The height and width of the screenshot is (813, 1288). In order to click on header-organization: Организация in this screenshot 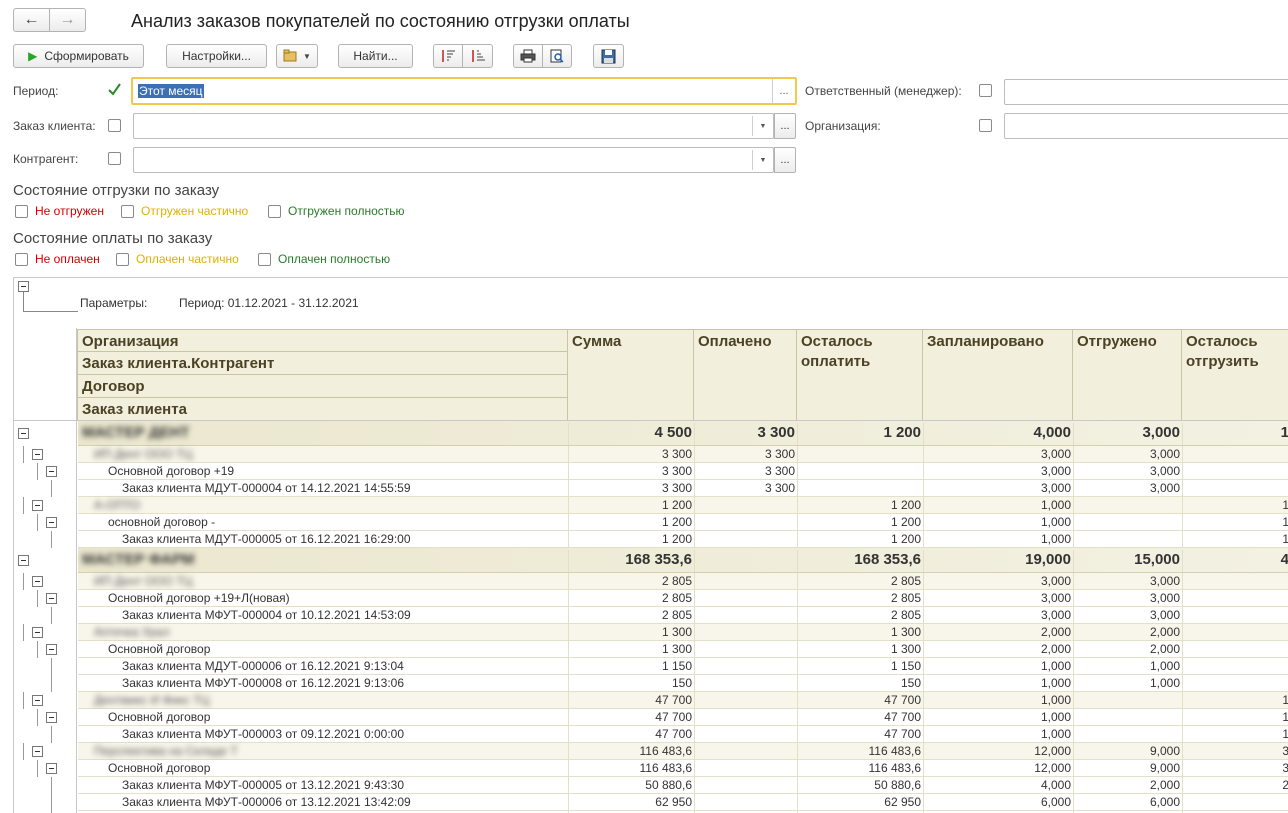, I will do `click(322, 340)`.